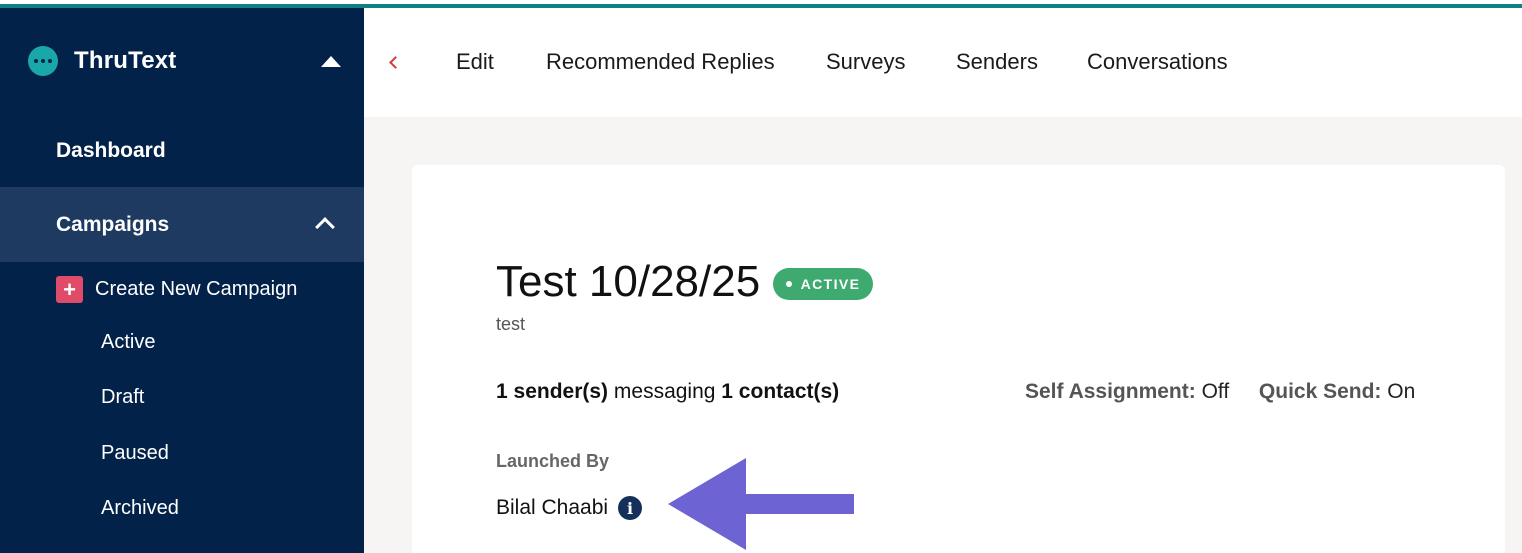  I want to click on sidebar-item-paused: Paused, so click(135, 453).